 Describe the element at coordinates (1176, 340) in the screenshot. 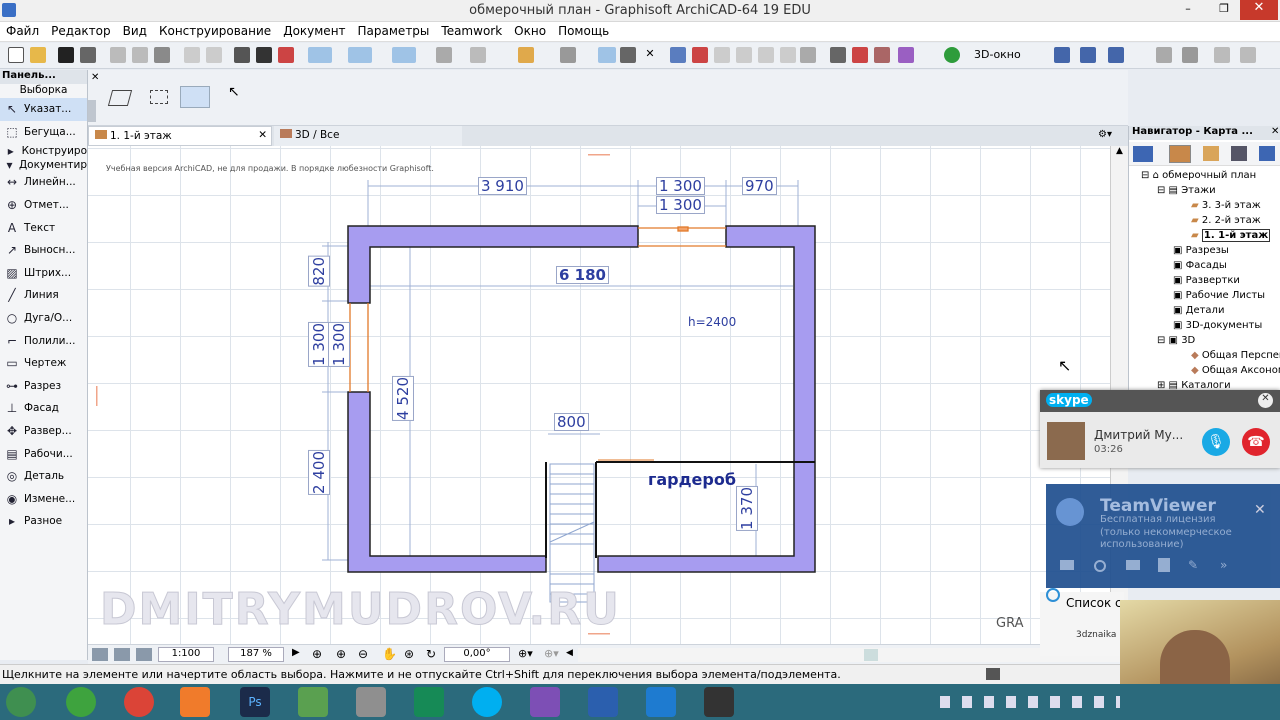

I see `tree-3d: ⊟ ▣ 3D` at that location.